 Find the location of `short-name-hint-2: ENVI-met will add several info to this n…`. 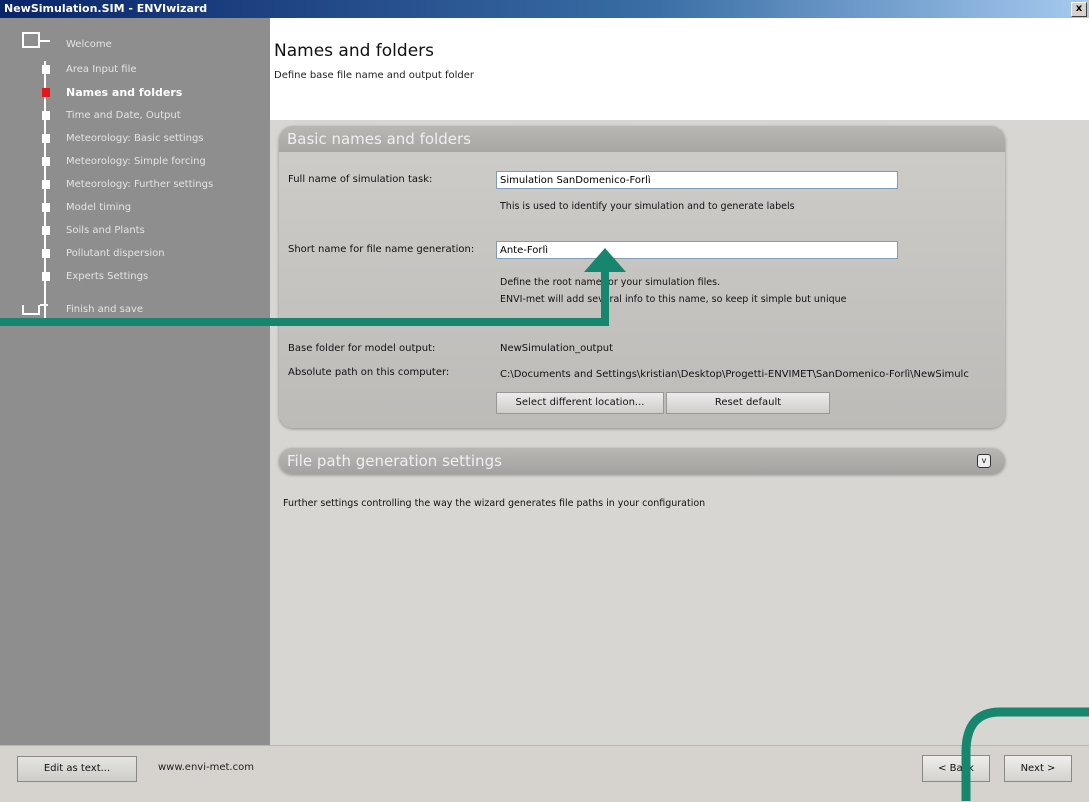

short-name-hint-2: ENVI-met will add several info to this n… is located at coordinates (673, 299).